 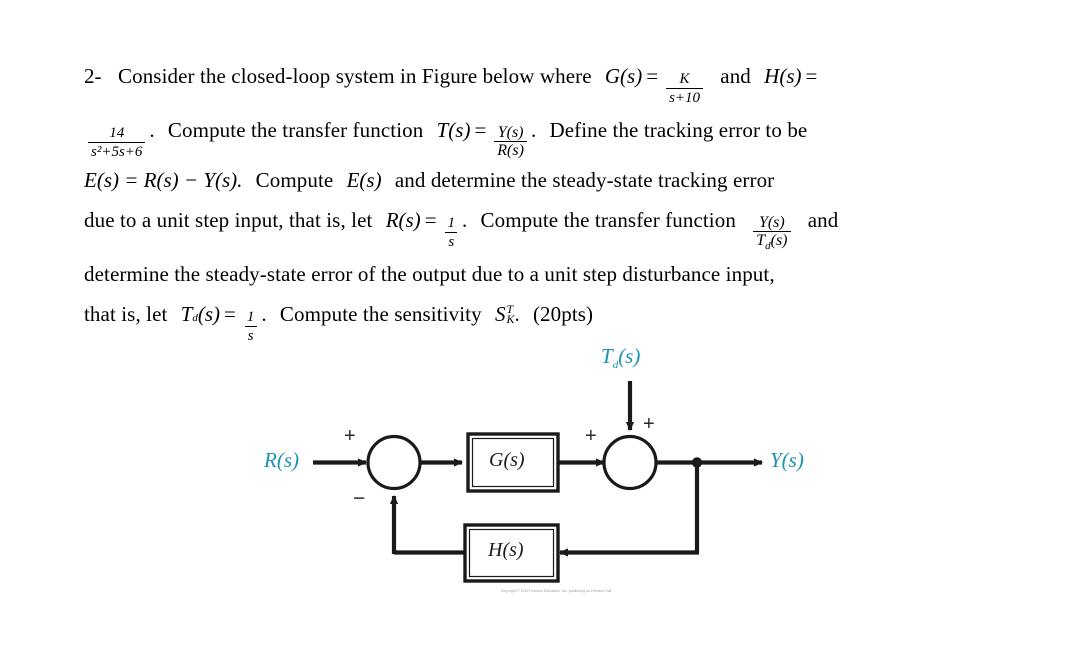 I want to click on feedback-block-label: H(s), so click(x=506, y=550).